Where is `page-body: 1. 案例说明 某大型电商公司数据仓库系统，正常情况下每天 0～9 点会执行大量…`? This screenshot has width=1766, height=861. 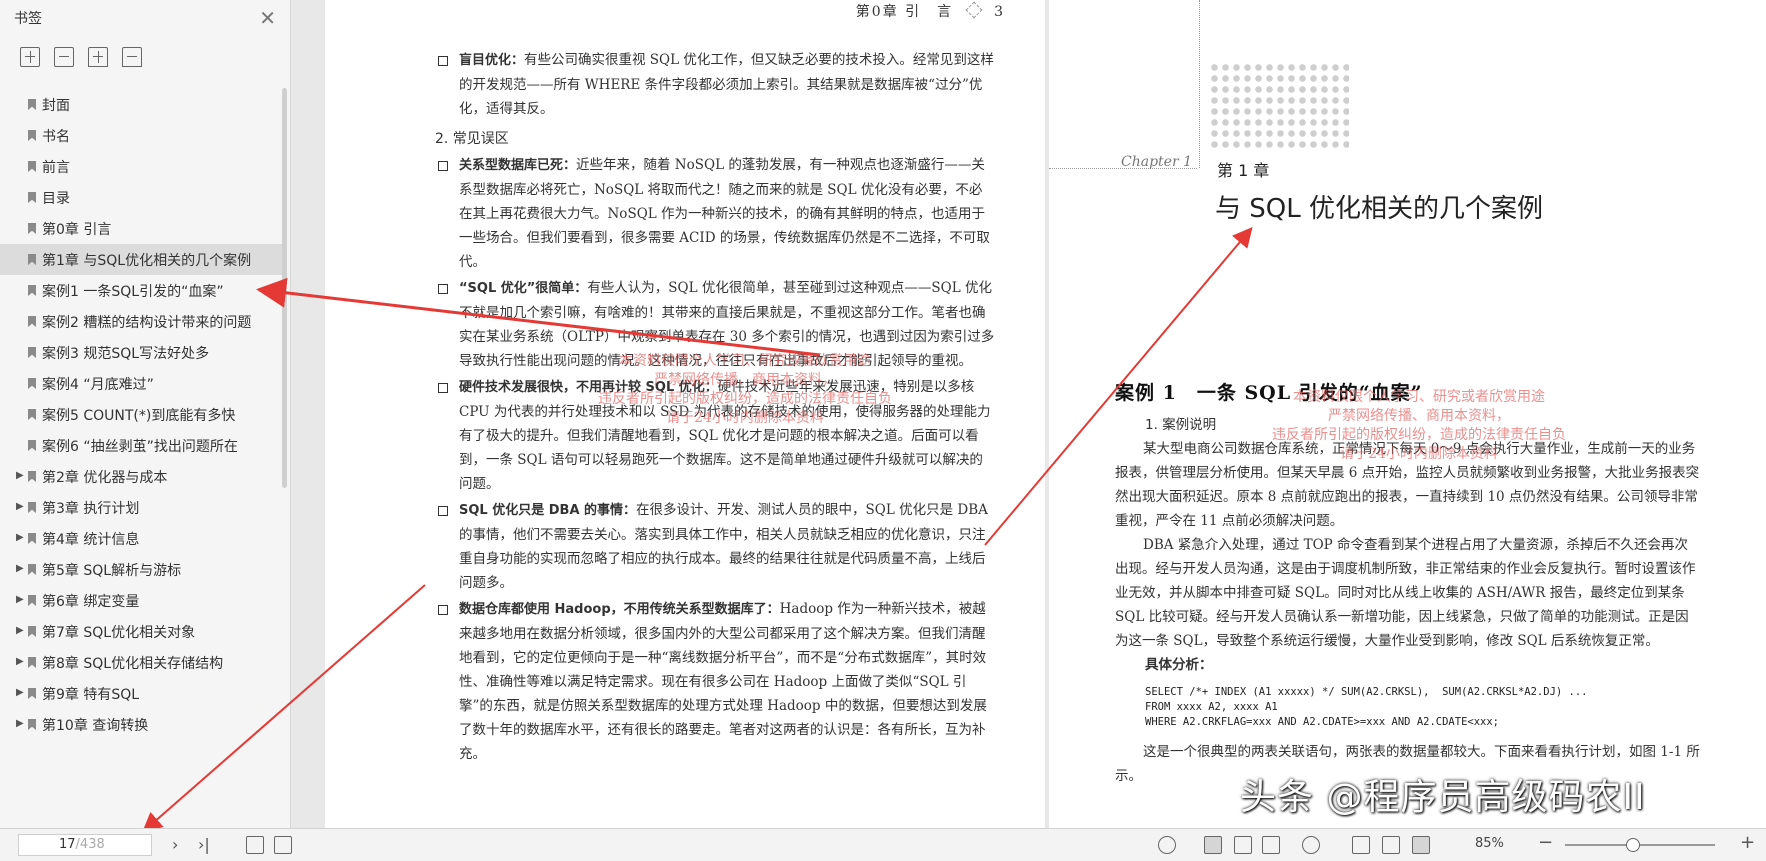
page-body: 1. 案例说明 某大型电商公司数据仓库系统，正常情况下每天 0～9 点会执行大量… is located at coordinates (1407, 600).